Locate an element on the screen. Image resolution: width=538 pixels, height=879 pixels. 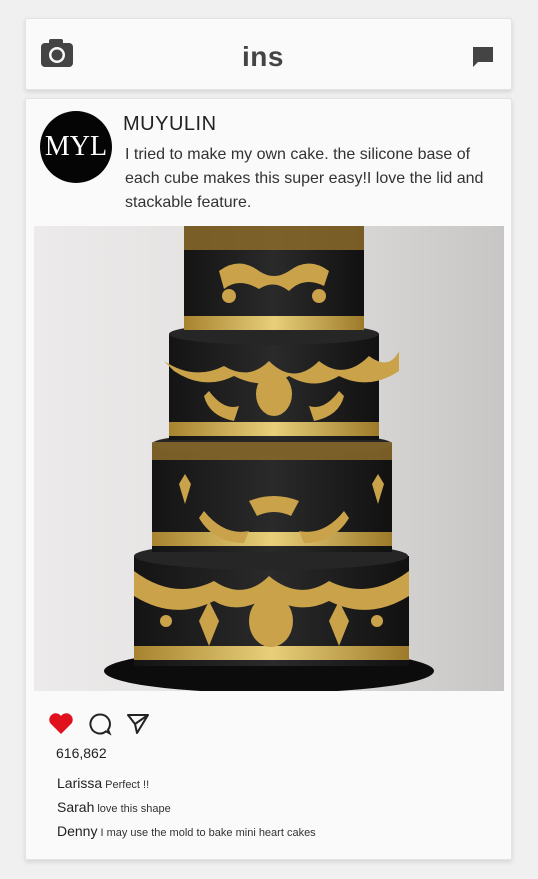
message-icon is located at coordinates (483, 57).